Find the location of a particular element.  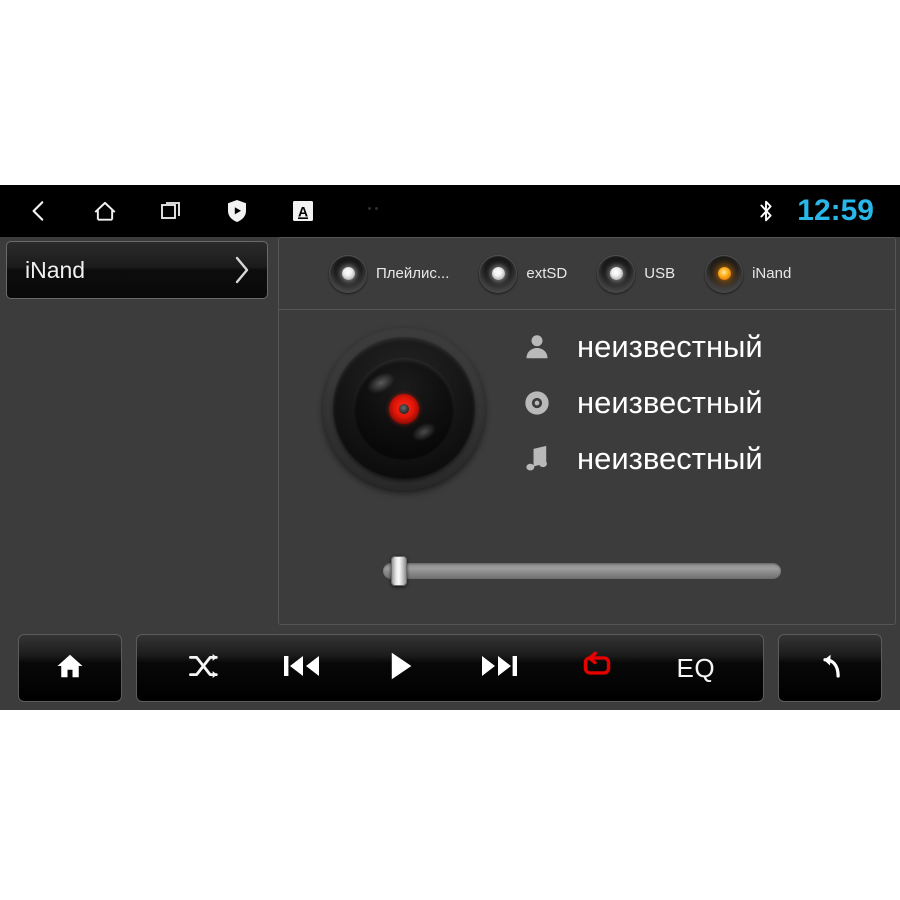

tab-label: iNand is located at coordinates (772, 273).